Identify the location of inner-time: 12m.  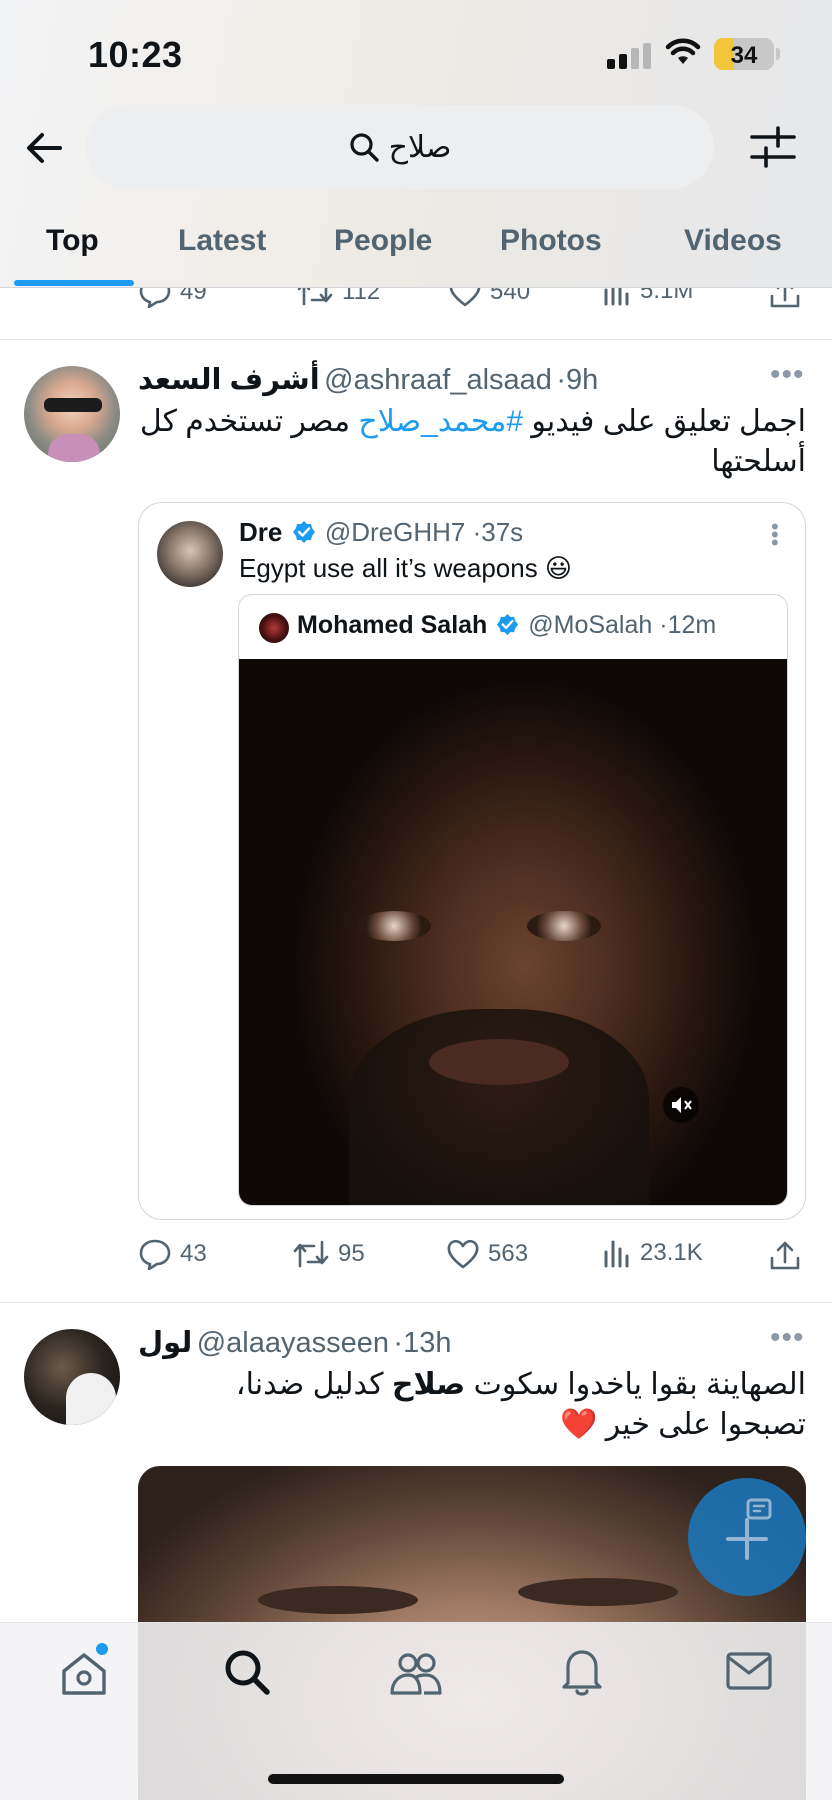
(692, 625).